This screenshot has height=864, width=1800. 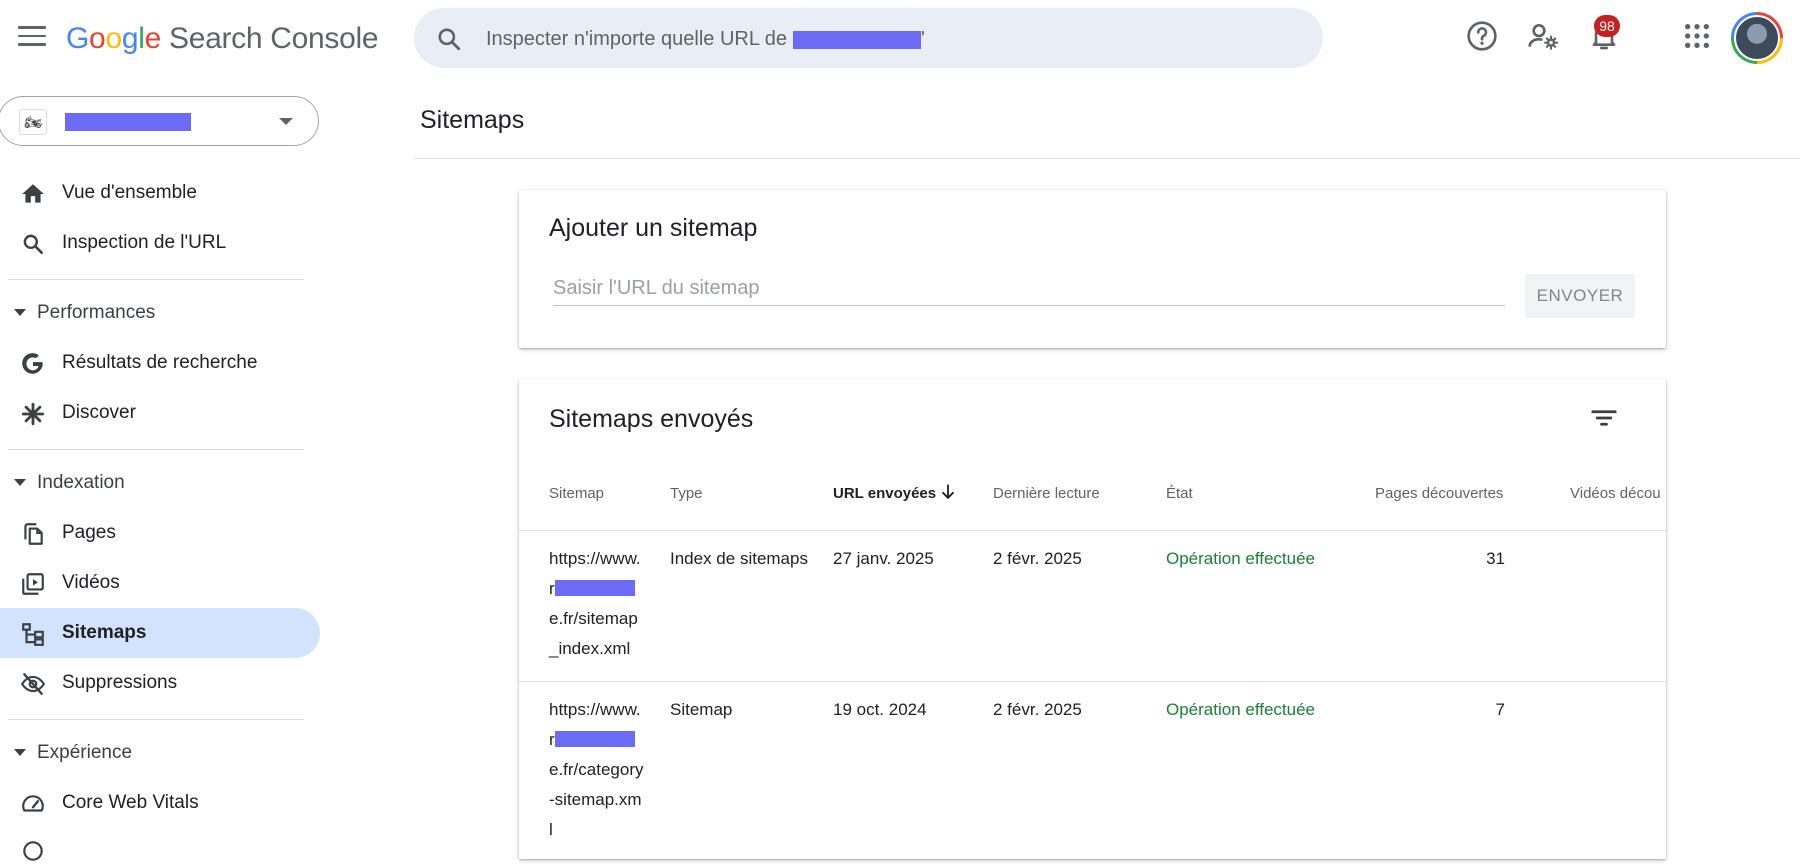 I want to click on column-header-sitemap: Sitemap, so click(x=576, y=493).